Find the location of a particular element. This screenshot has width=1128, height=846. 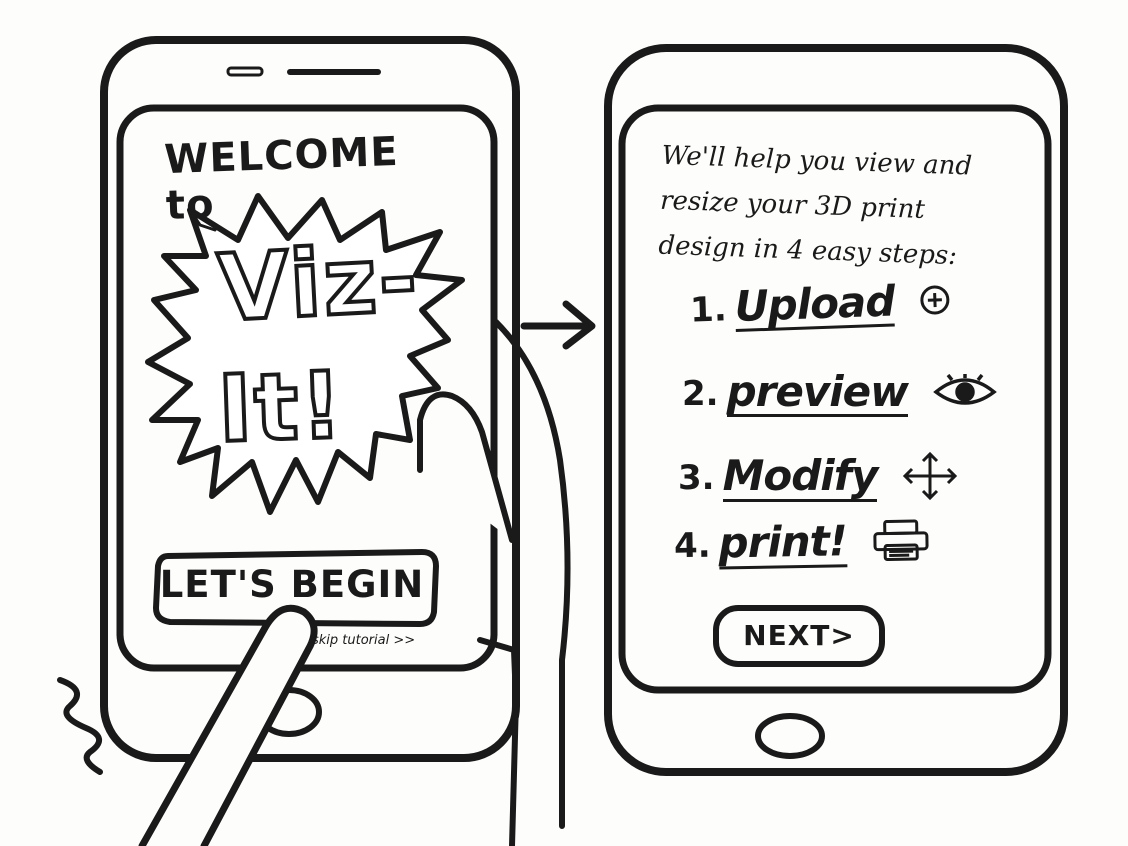

logo-text-line1: Viz- is located at coordinates (318, 283).